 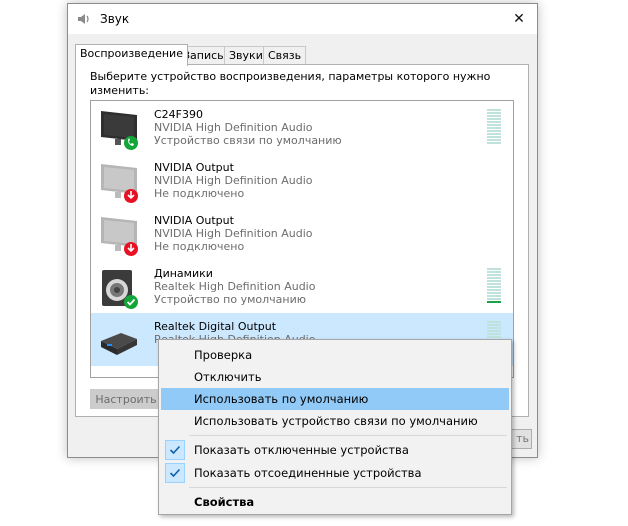 I want to click on window-title: Звук, so click(x=115, y=19).